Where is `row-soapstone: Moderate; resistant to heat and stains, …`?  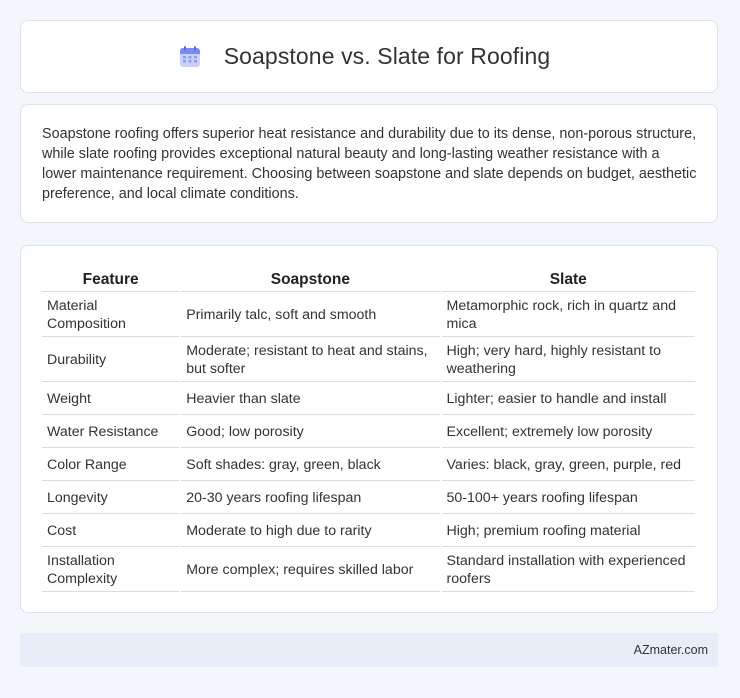 row-soapstone: Moderate; resistant to heat and stains, … is located at coordinates (310, 360).